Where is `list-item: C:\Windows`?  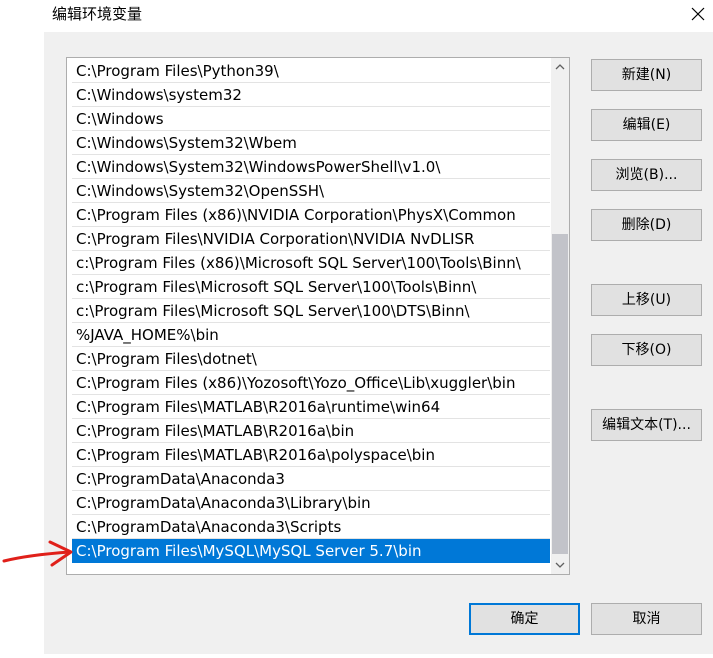 list-item: C:\Windows is located at coordinates (311, 119).